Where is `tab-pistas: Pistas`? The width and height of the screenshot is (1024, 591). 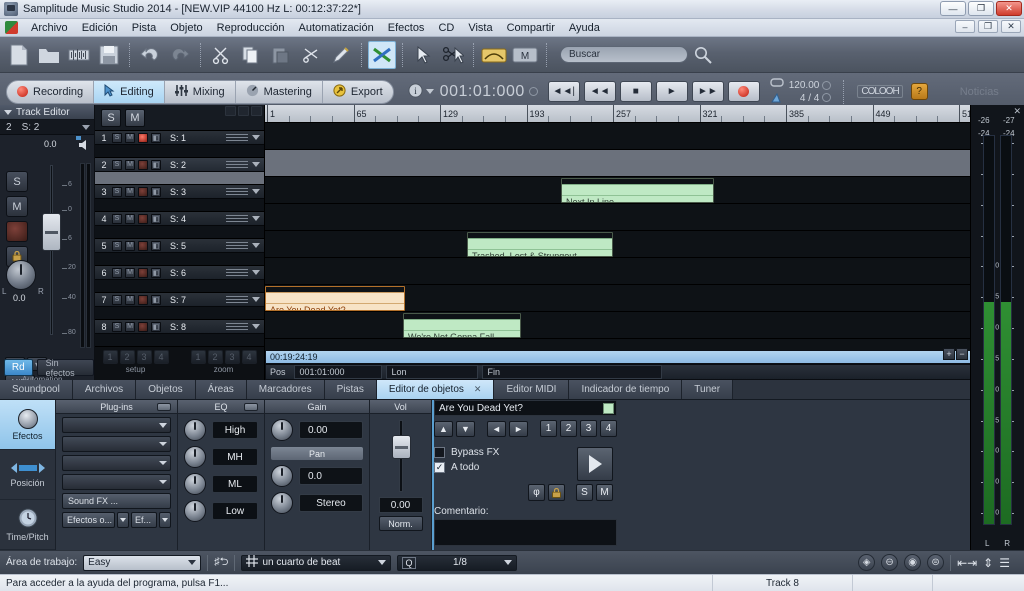 tab-pistas: Pistas is located at coordinates (350, 389).